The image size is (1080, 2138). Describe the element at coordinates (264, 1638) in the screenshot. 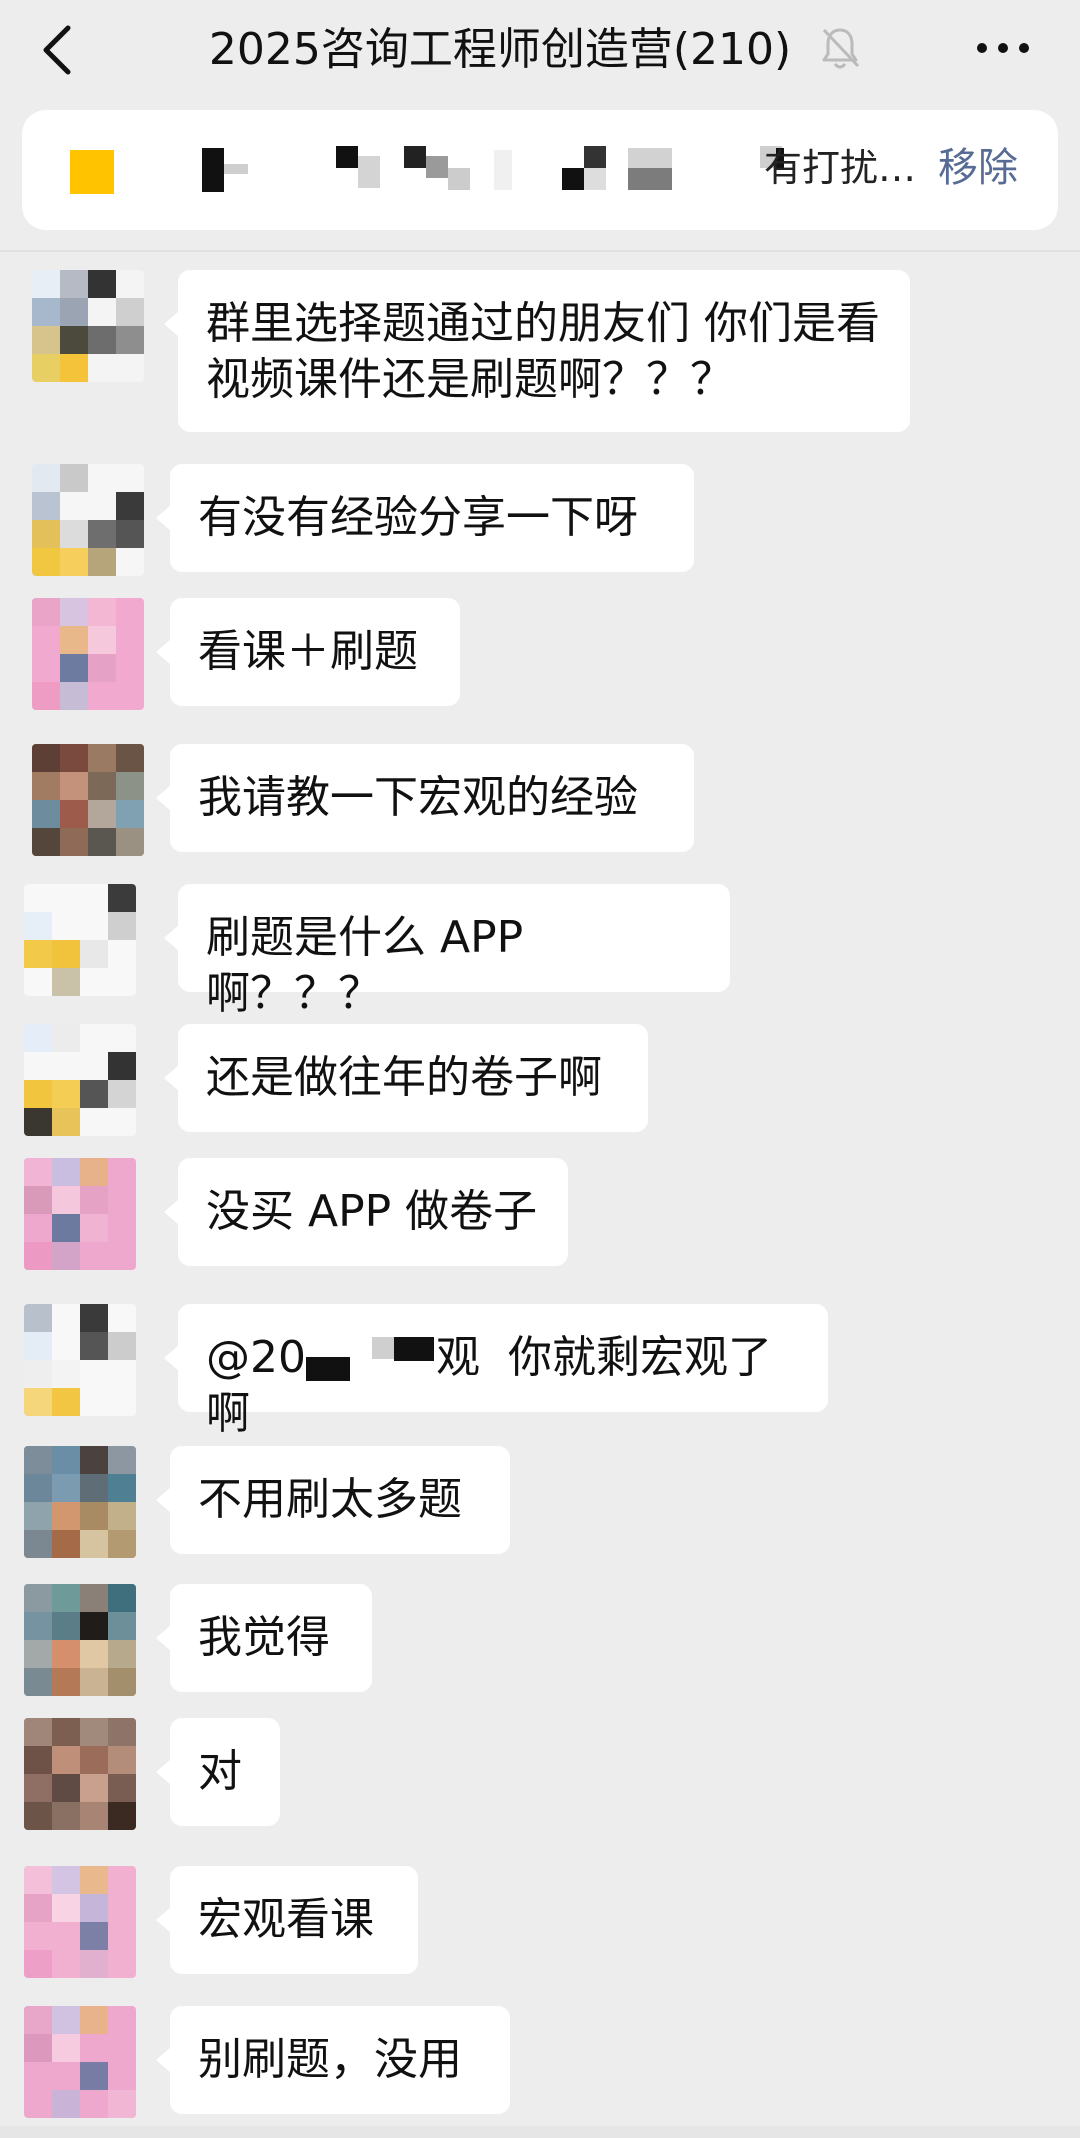

I see `message-bubble: 我觉得` at that location.